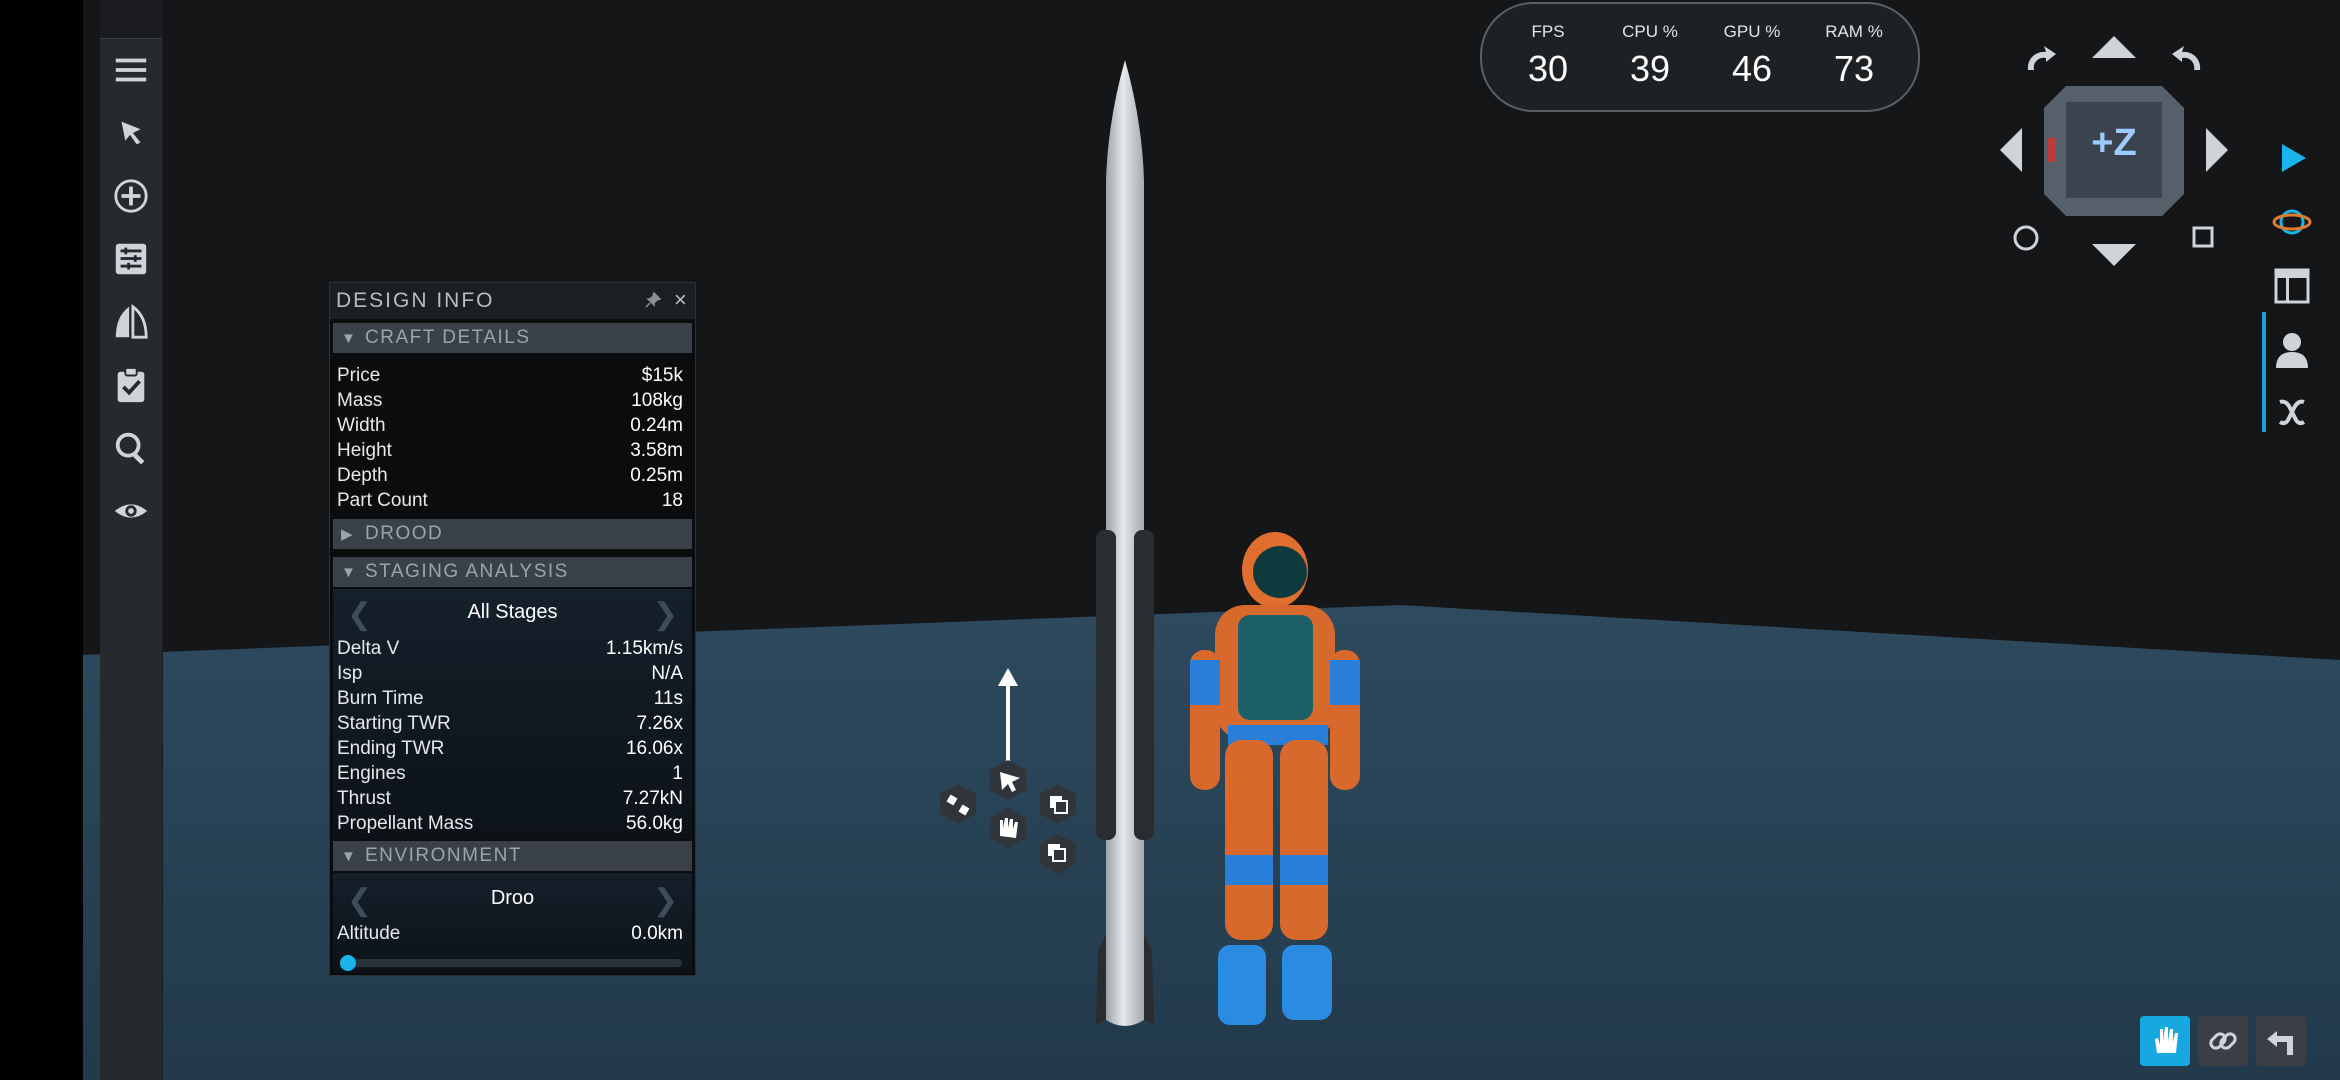 Image resolution: width=2340 pixels, height=1080 pixels. What do you see at coordinates (510, 935) in the screenshot?
I see `environment-row: Altitude 0.0km` at bounding box center [510, 935].